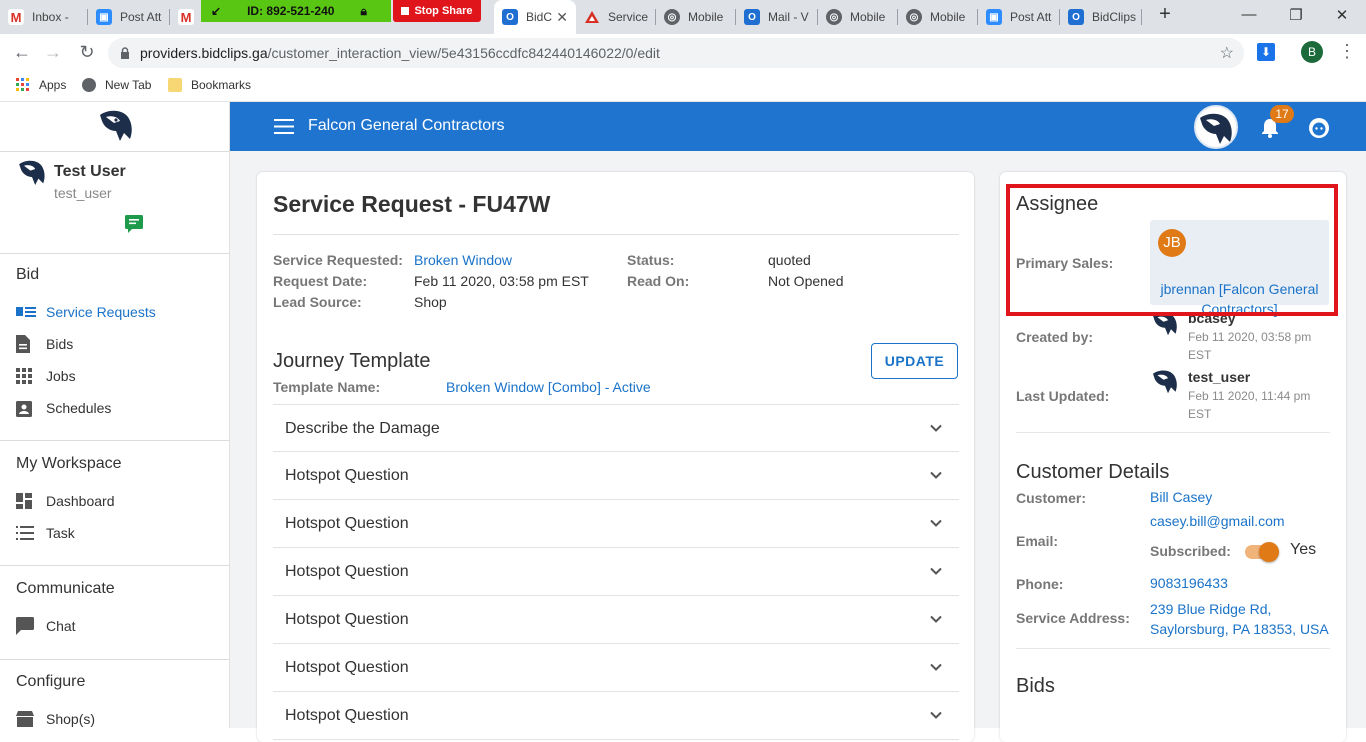  What do you see at coordinates (1342, 15) in the screenshot?
I see `close-window-button: ✕` at bounding box center [1342, 15].